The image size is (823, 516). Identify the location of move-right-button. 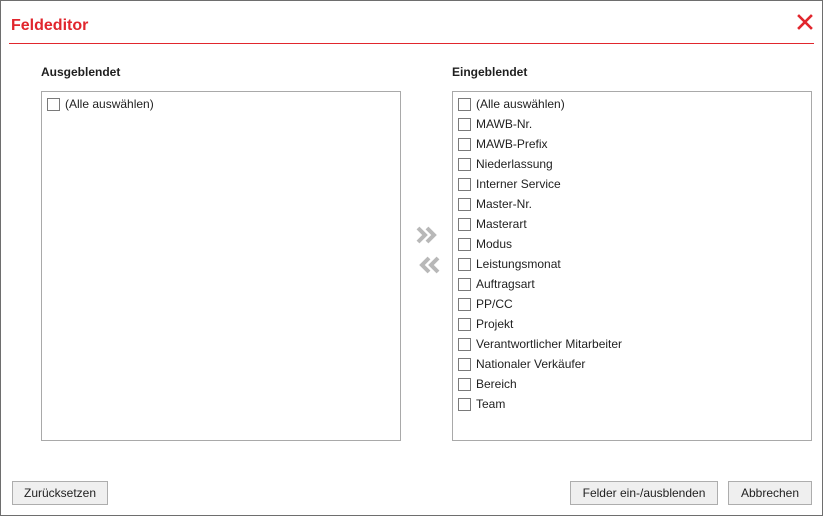
(428, 235).